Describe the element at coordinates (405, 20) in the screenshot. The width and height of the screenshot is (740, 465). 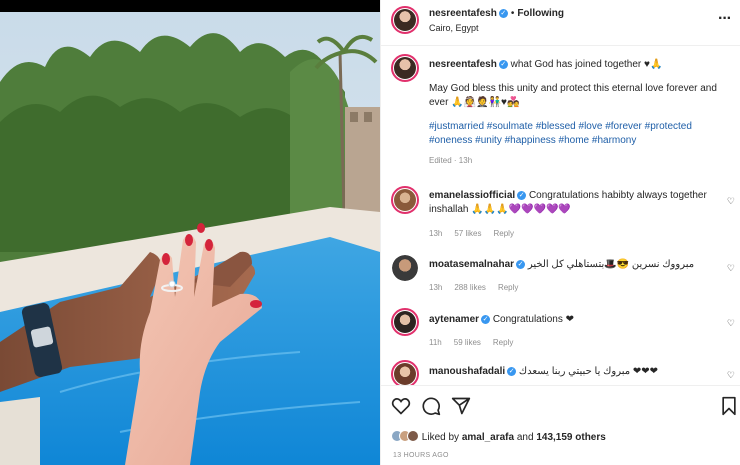
I see `author-avatar` at that location.